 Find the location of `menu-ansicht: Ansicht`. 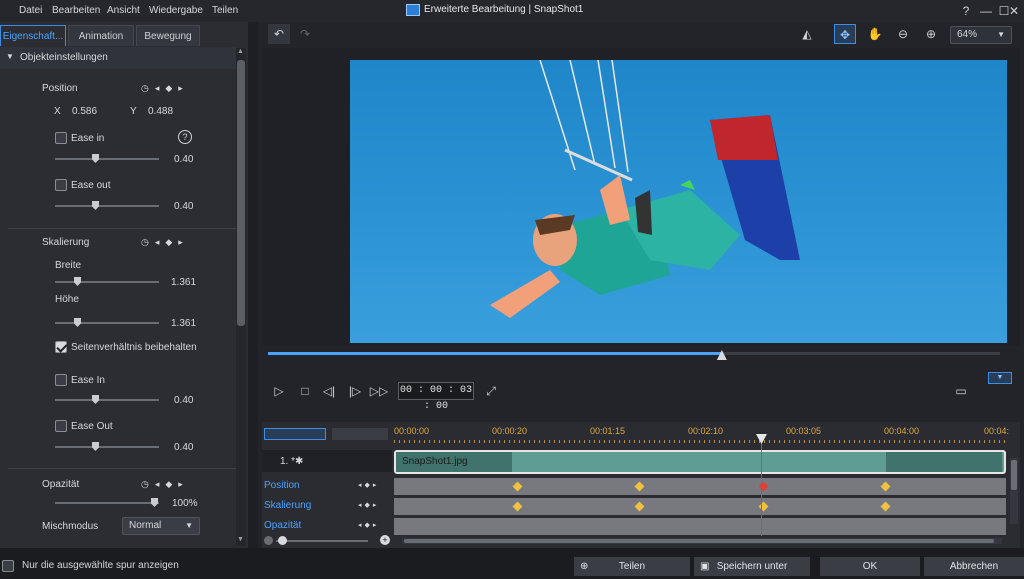

menu-ansicht: Ansicht is located at coordinates (123, 10).